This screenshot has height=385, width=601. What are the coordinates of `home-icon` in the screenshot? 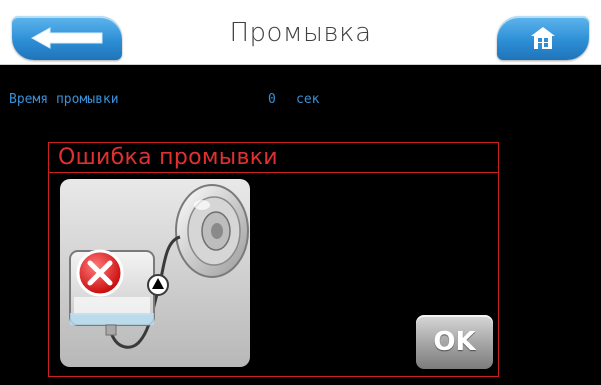 It's located at (543, 38).